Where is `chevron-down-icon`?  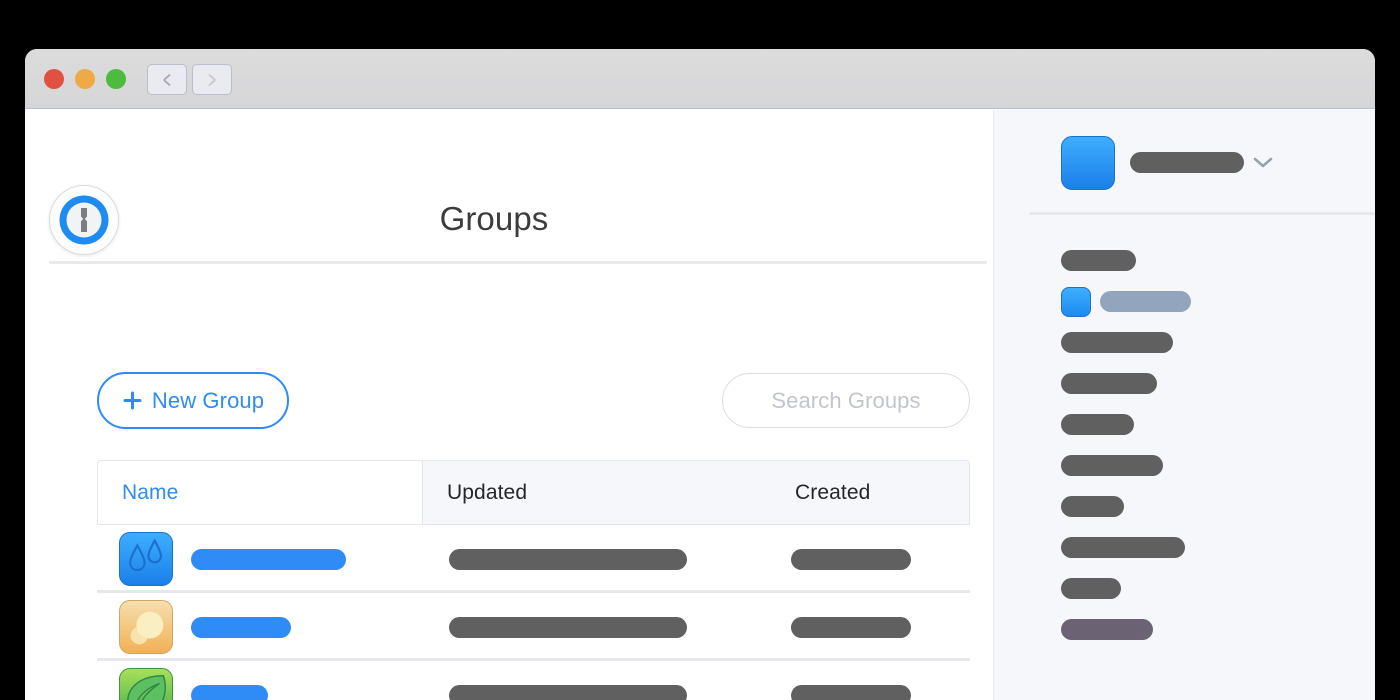
chevron-down-icon is located at coordinates (1263, 162).